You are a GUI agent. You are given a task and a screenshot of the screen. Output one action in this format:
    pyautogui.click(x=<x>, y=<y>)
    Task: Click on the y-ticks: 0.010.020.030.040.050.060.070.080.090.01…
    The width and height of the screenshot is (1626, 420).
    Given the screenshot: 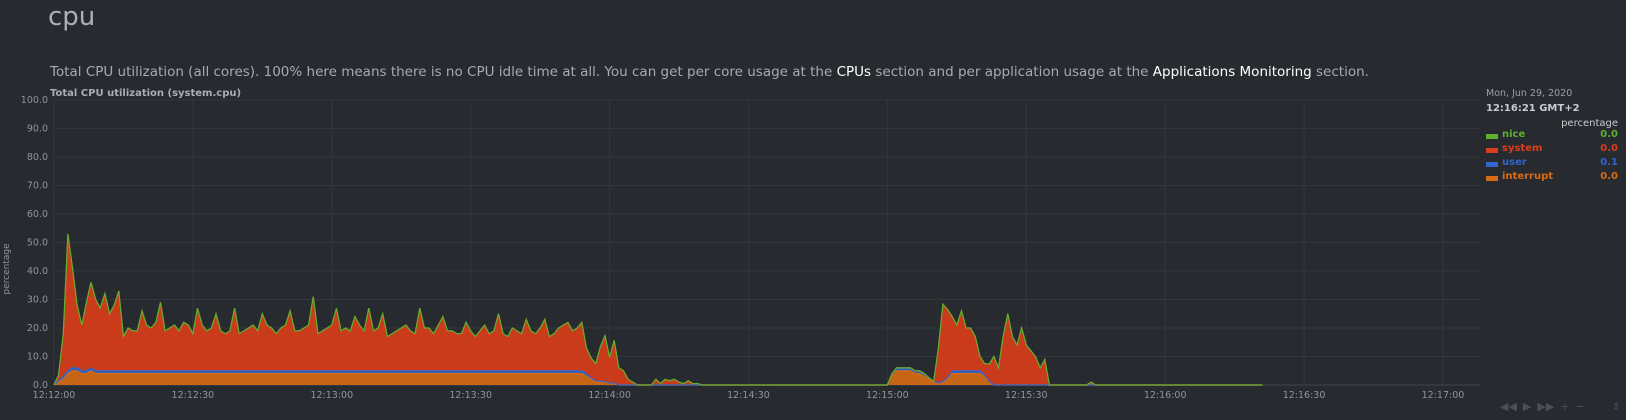 What is the action you would take?
    pyautogui.click(x=34, y=243)
    